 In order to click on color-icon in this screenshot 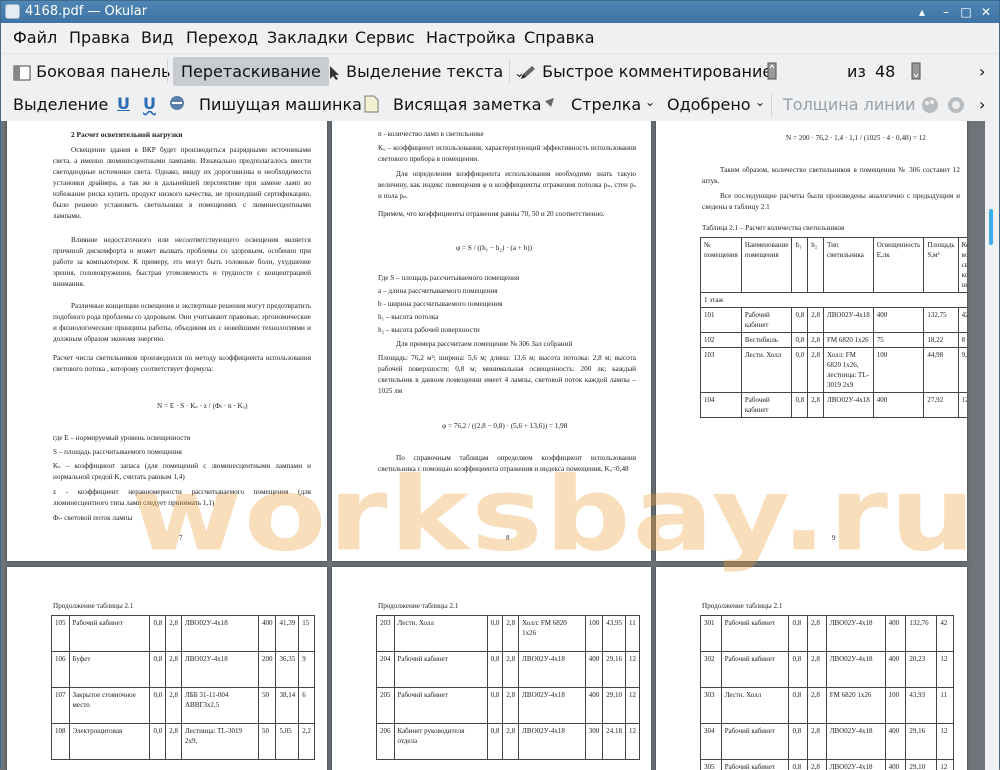, I will do `click(930, 107)`.